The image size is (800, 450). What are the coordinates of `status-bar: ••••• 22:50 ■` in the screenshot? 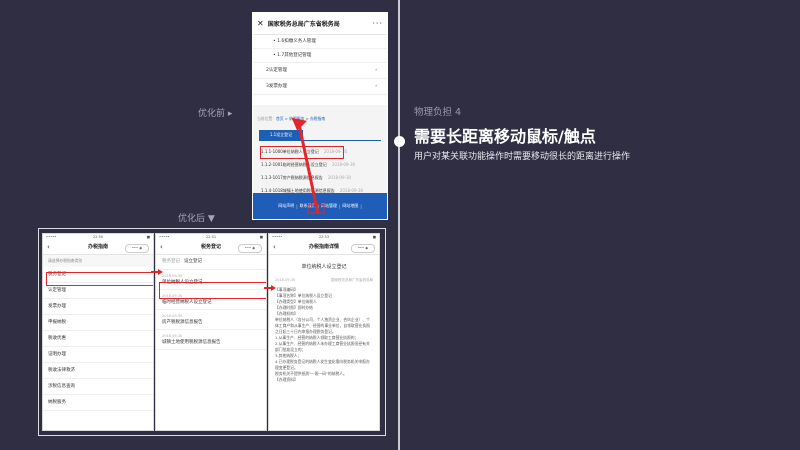 It's located at (98, 237).